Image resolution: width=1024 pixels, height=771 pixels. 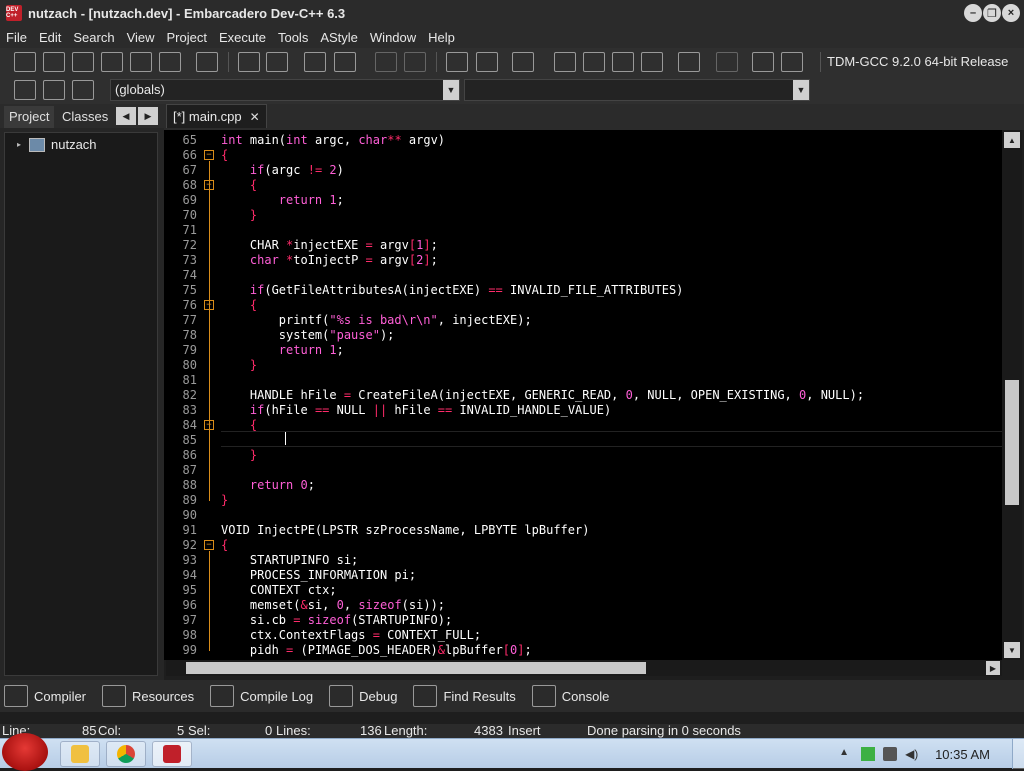 I want to click on line-number: 70, so click(x=180, y=215).